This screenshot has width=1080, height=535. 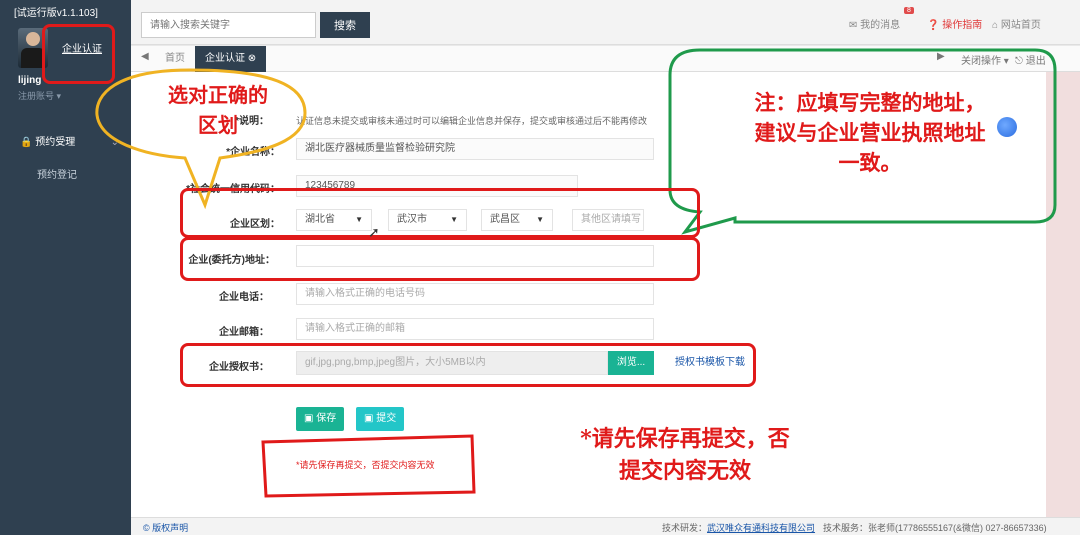 What do you see at coordinates (170, 528) in the screenshot?
I see `copyright-label: 版权声明` at bounding box center [170, 528].